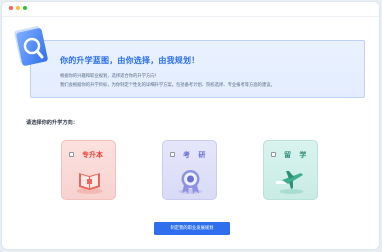 This screenshot has width=382, height=252. Describe the element at coordinates (192, 228) in the screenshot. I see `create-plan-button: 制定我的职业发展规划` at that location.